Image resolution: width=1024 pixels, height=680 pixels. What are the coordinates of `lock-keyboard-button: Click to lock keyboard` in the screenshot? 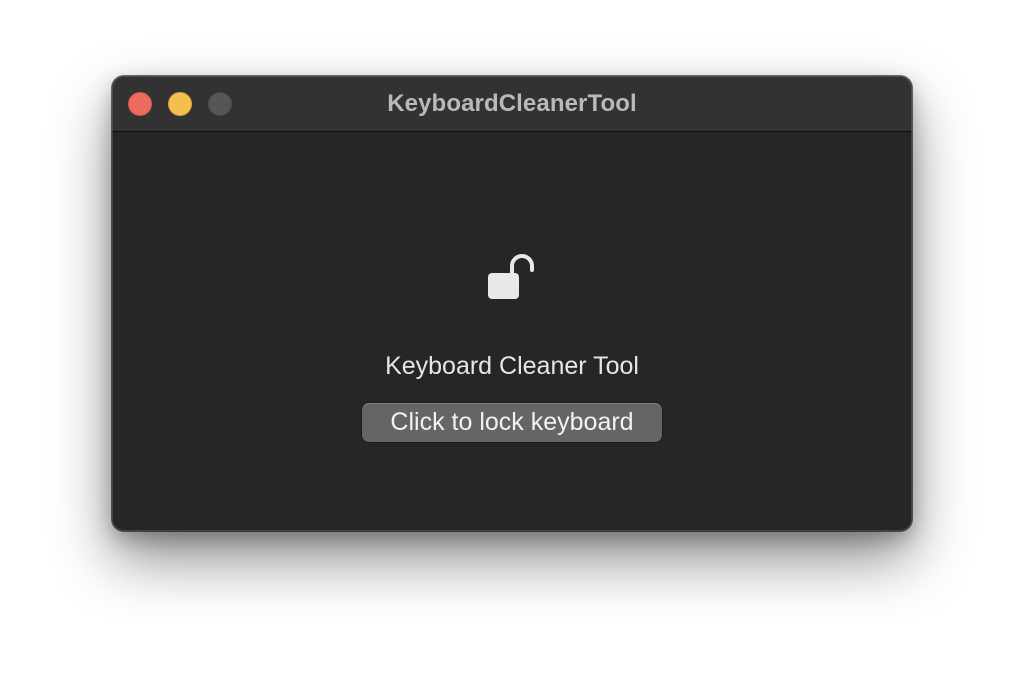 It's located at (512, 422).